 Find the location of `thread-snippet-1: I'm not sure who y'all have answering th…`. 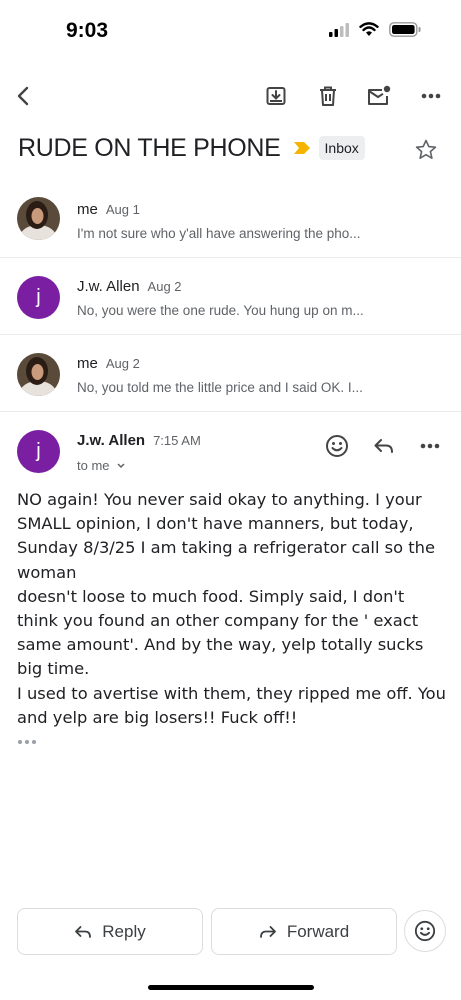

thread-snippet-1: I'm not sure who y'all have answering th… is located at coordinates (219, 233).